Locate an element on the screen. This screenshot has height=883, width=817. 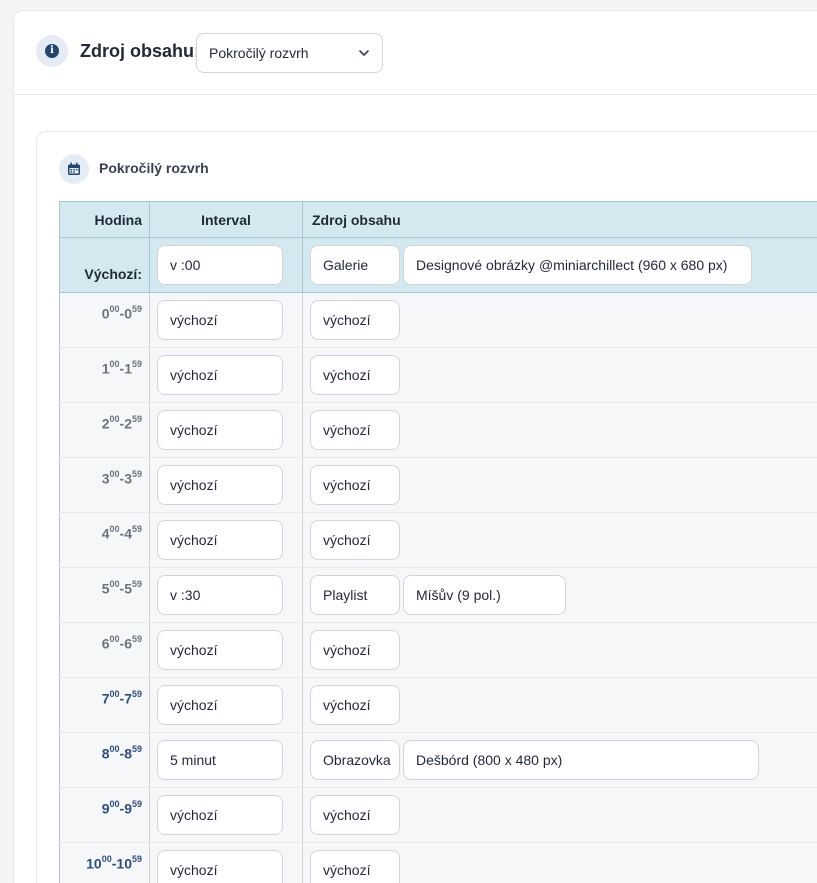
hour-cell: 500-559 is located at coordinates (104, 595).